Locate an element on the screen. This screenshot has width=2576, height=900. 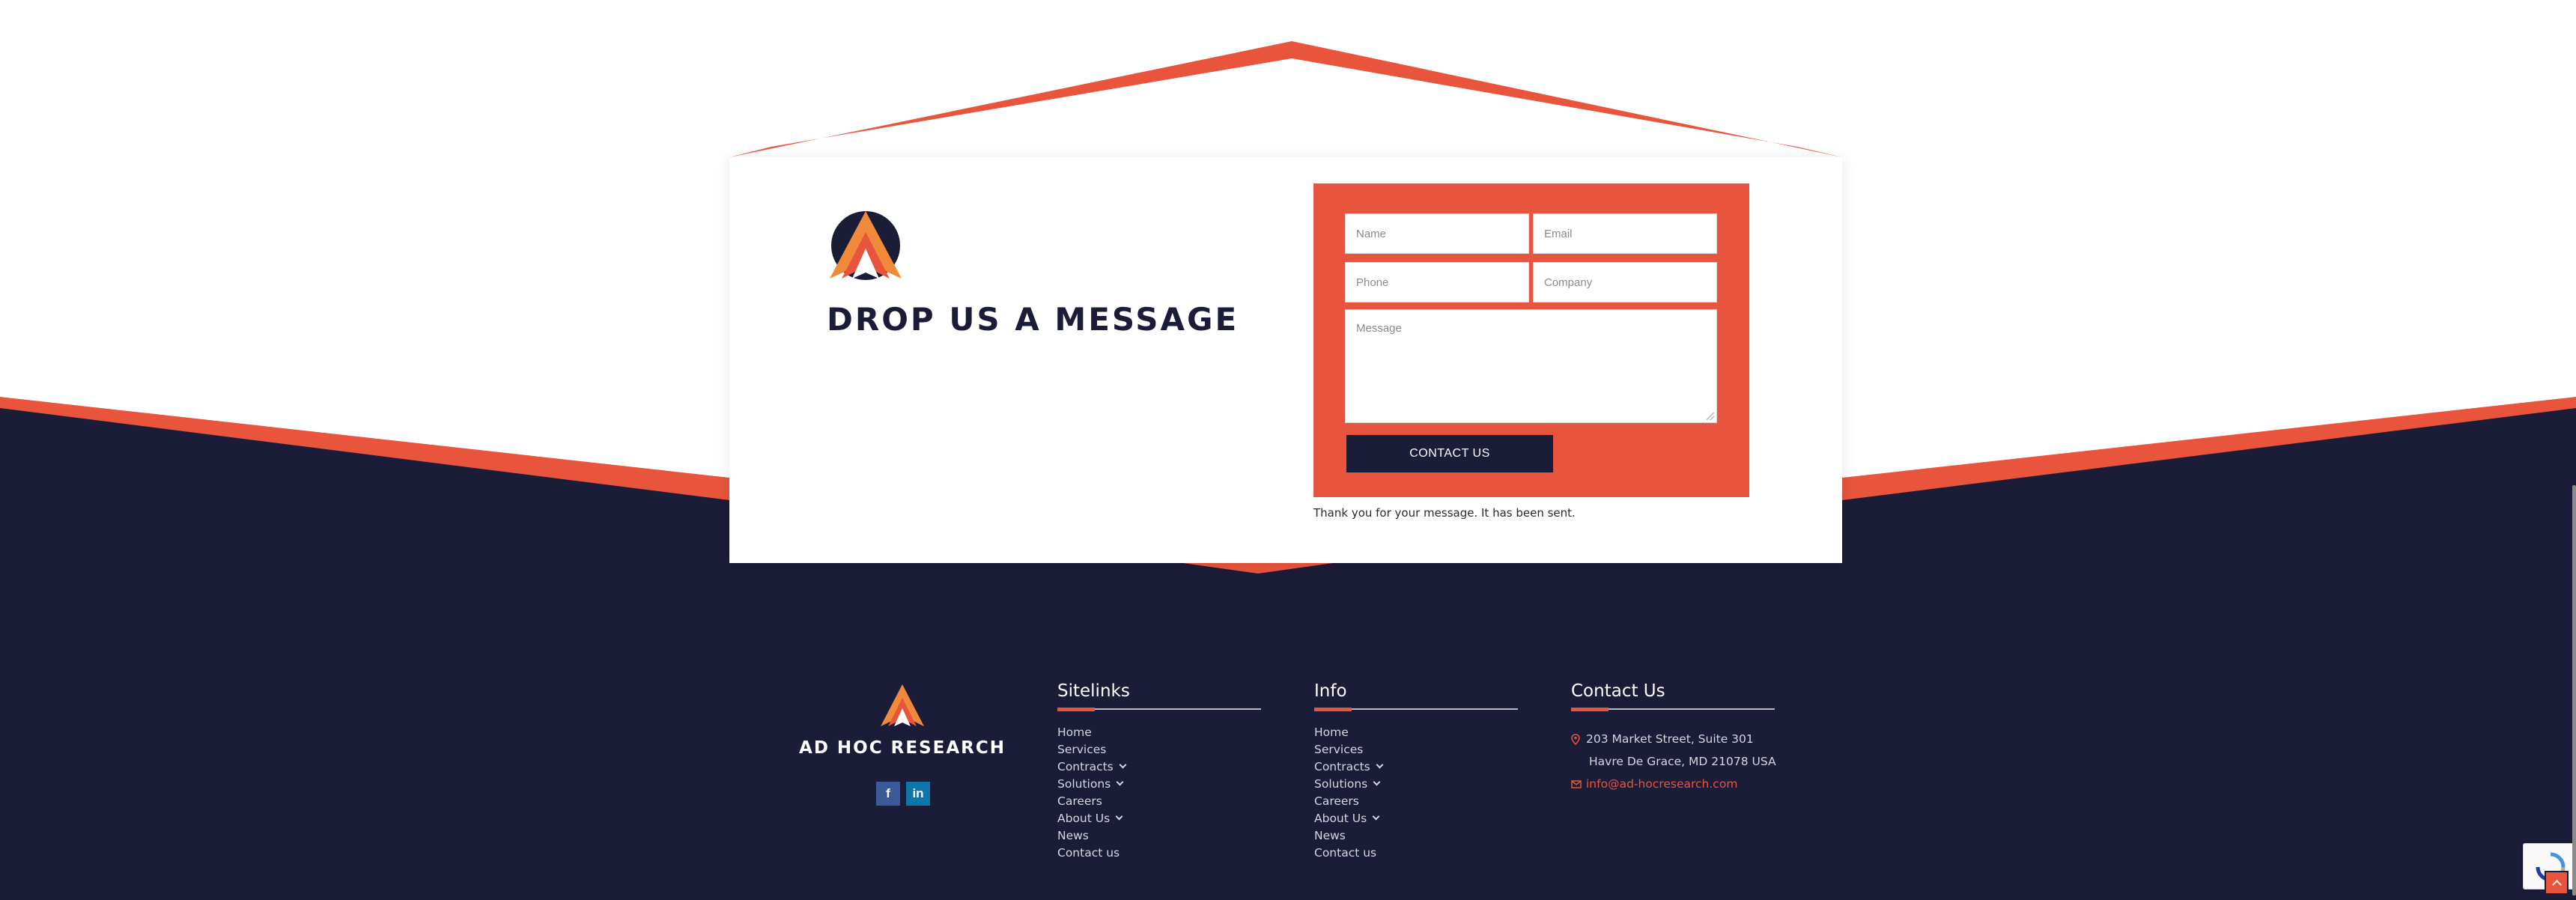
address-line-1: 203 Market Street, Suite 301 is located at coordinates (1673, 739).